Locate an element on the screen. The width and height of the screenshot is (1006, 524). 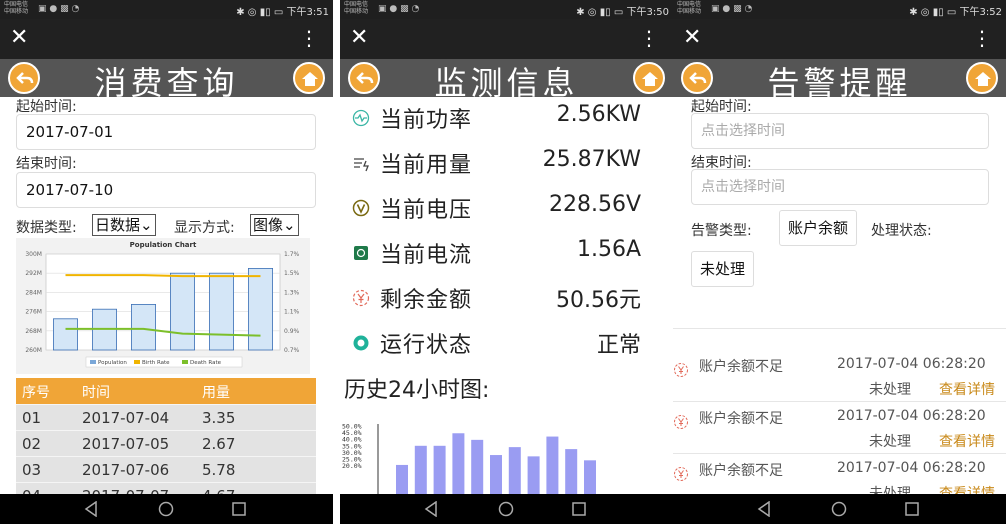
end-time-input: 2017-07-10 is located at coordinates (166, 190).